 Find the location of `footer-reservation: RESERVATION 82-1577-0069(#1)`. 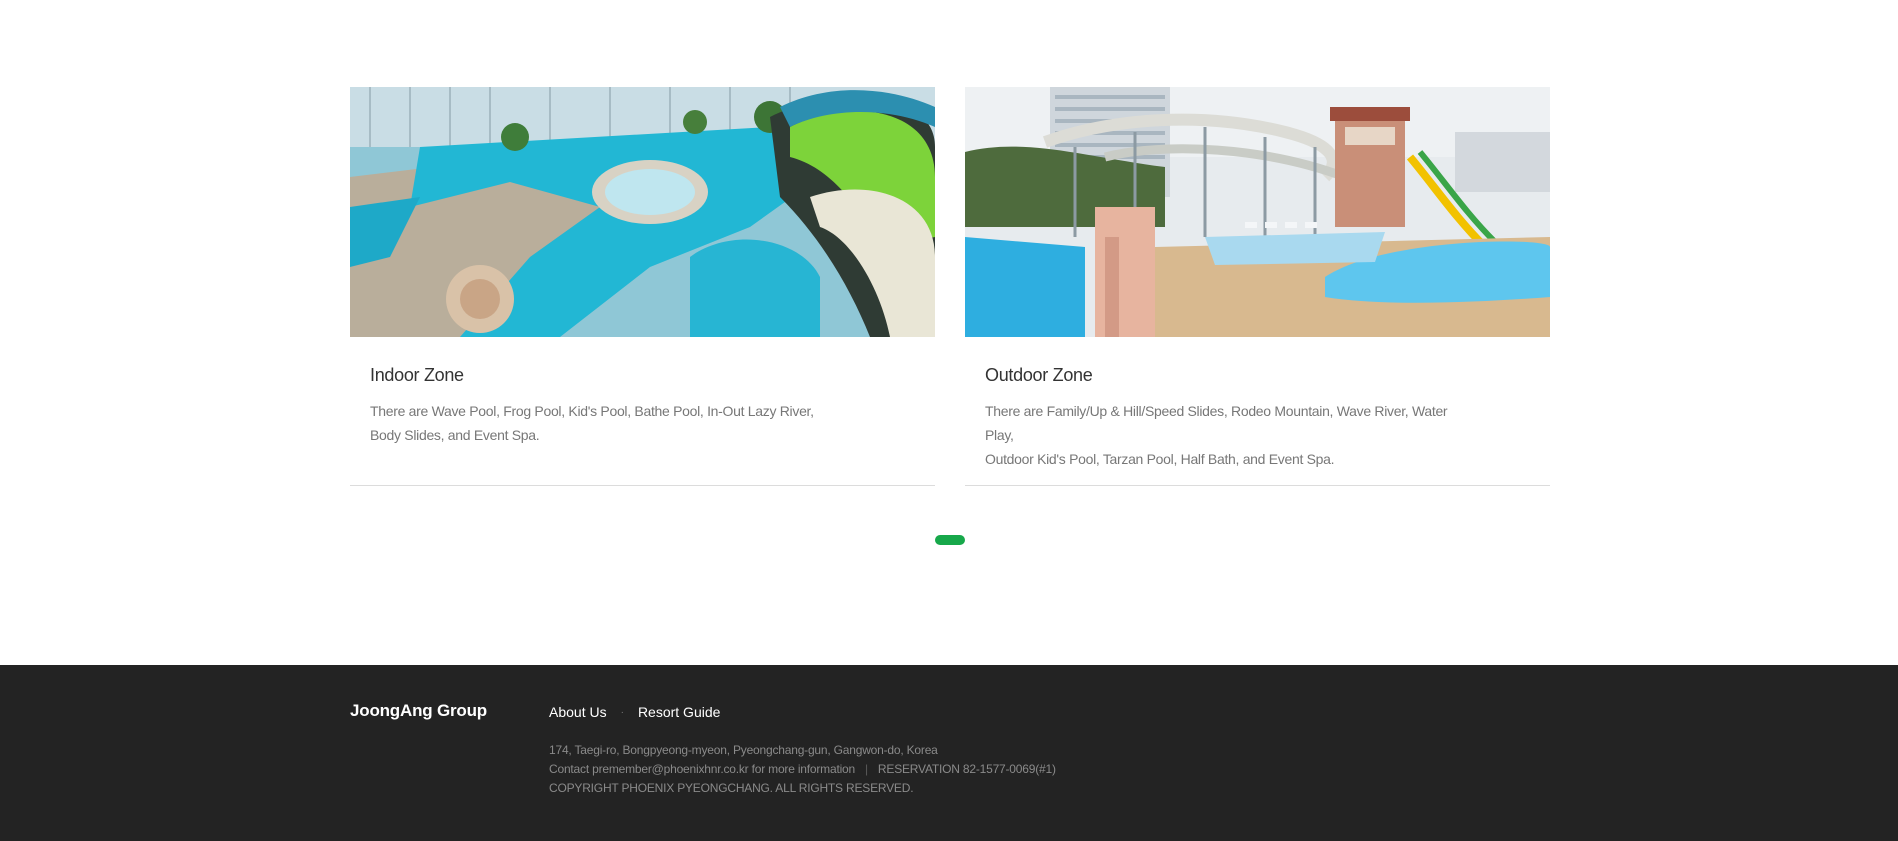

footer-reservation: RESERVATION 82-1577-0069(#1) is located at coordinates (966, 769).